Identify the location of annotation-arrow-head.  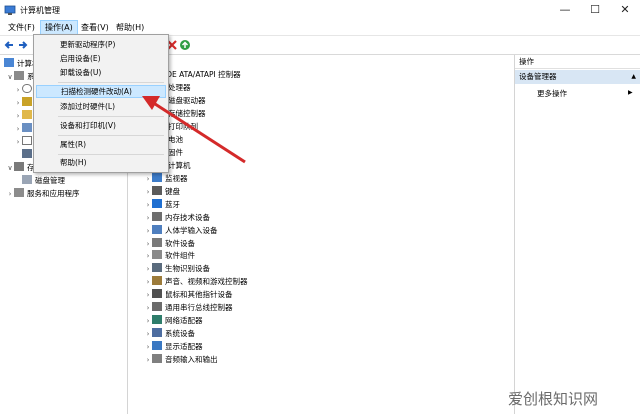
(151, 103).